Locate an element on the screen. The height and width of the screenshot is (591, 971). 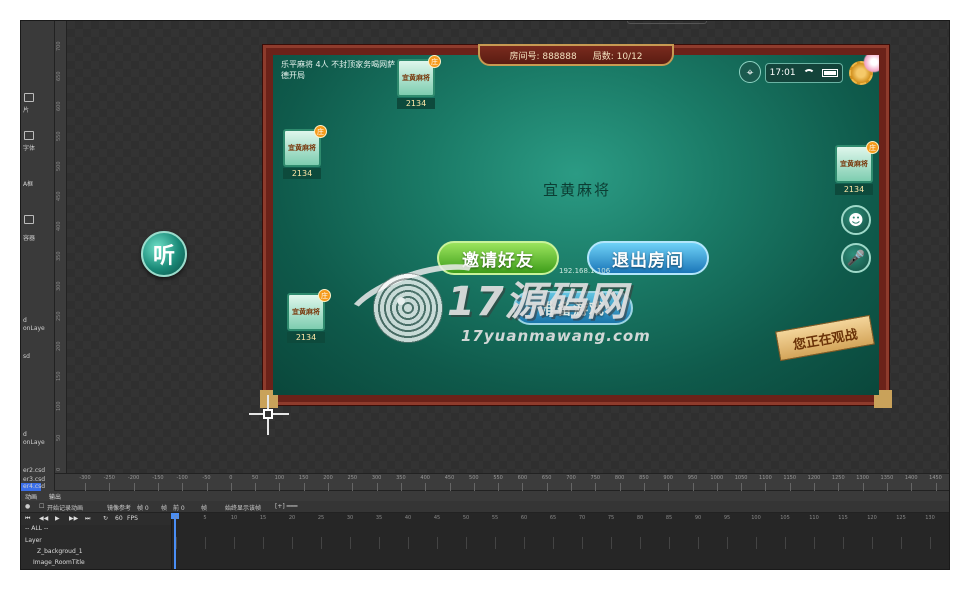
frame-a: 帧 0 is located at coordinates (143, 507).